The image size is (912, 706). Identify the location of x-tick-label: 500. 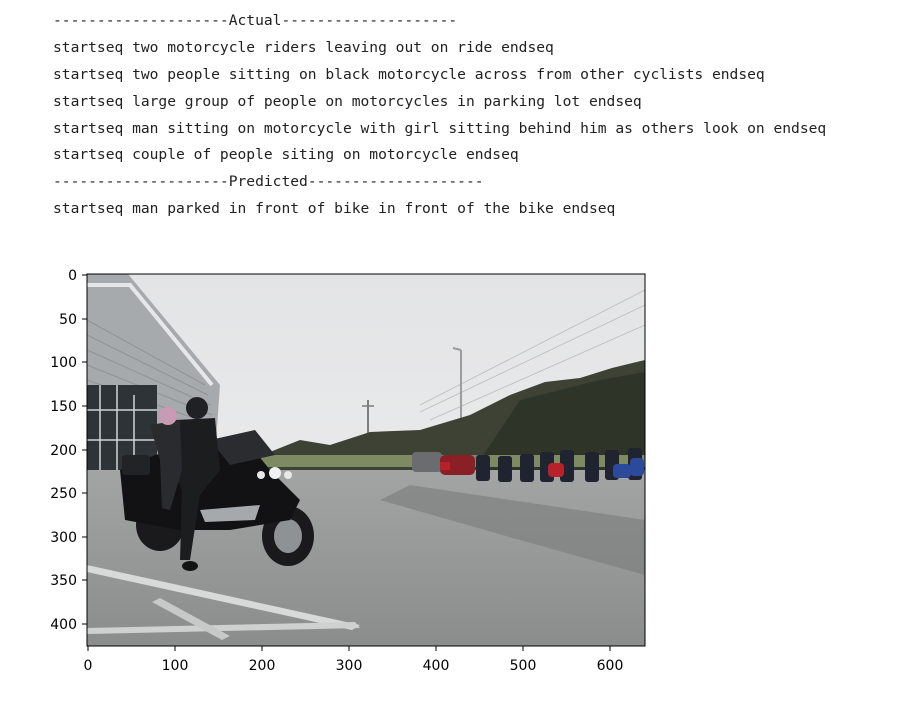
(523, 666).